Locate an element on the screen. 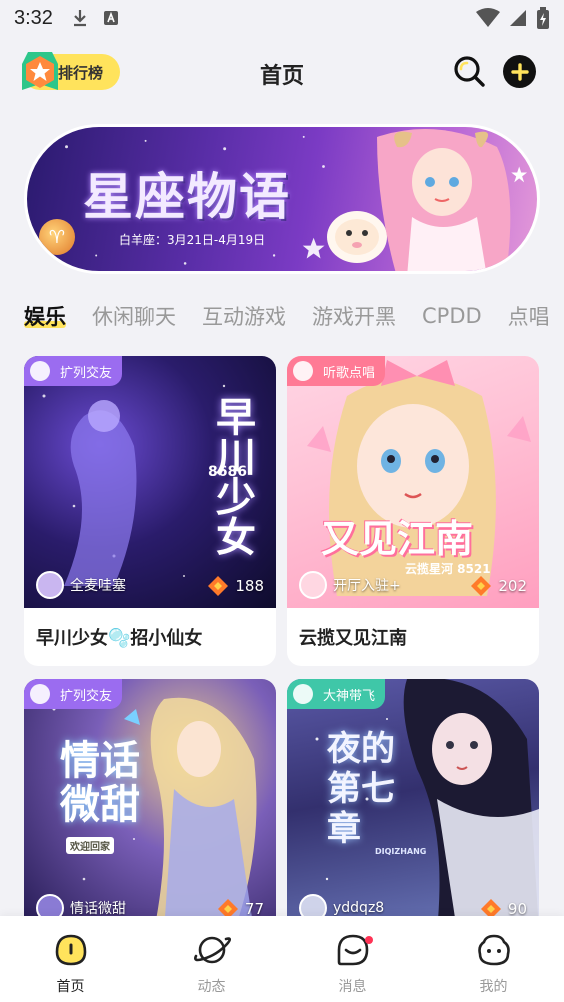  nav-moments: 动态 is located at coordinates (212, 964).